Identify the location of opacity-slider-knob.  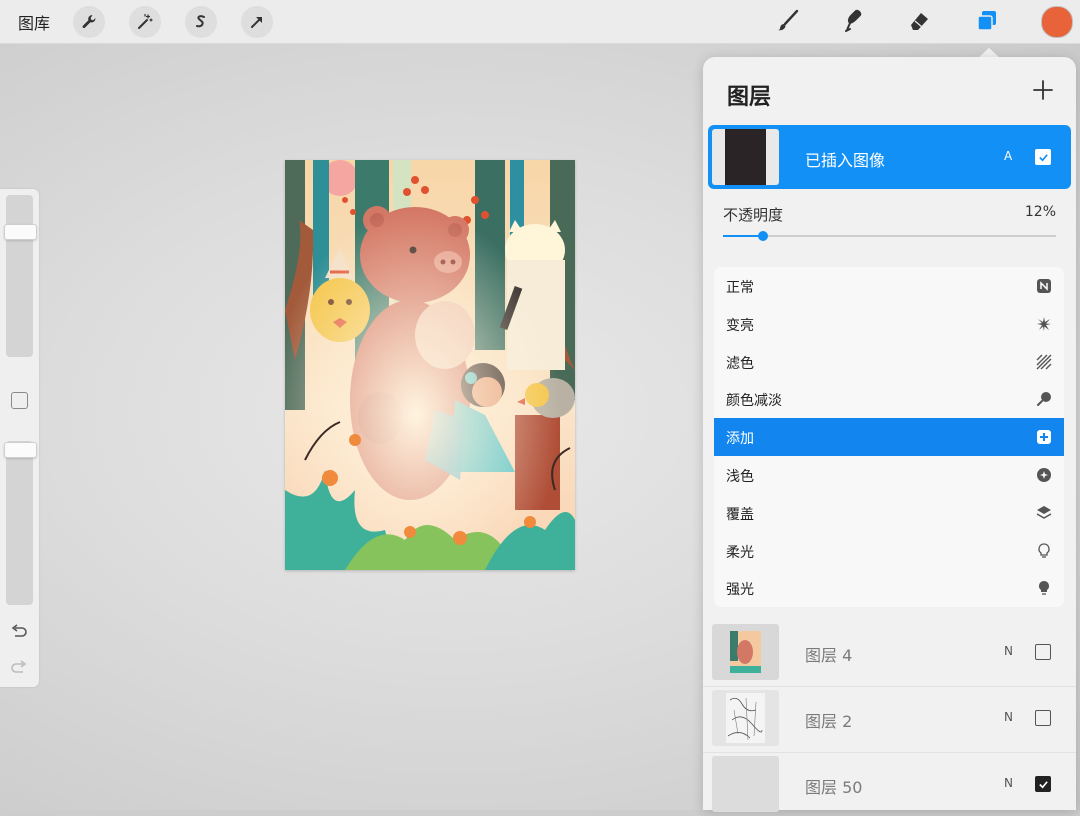
(762, 236).